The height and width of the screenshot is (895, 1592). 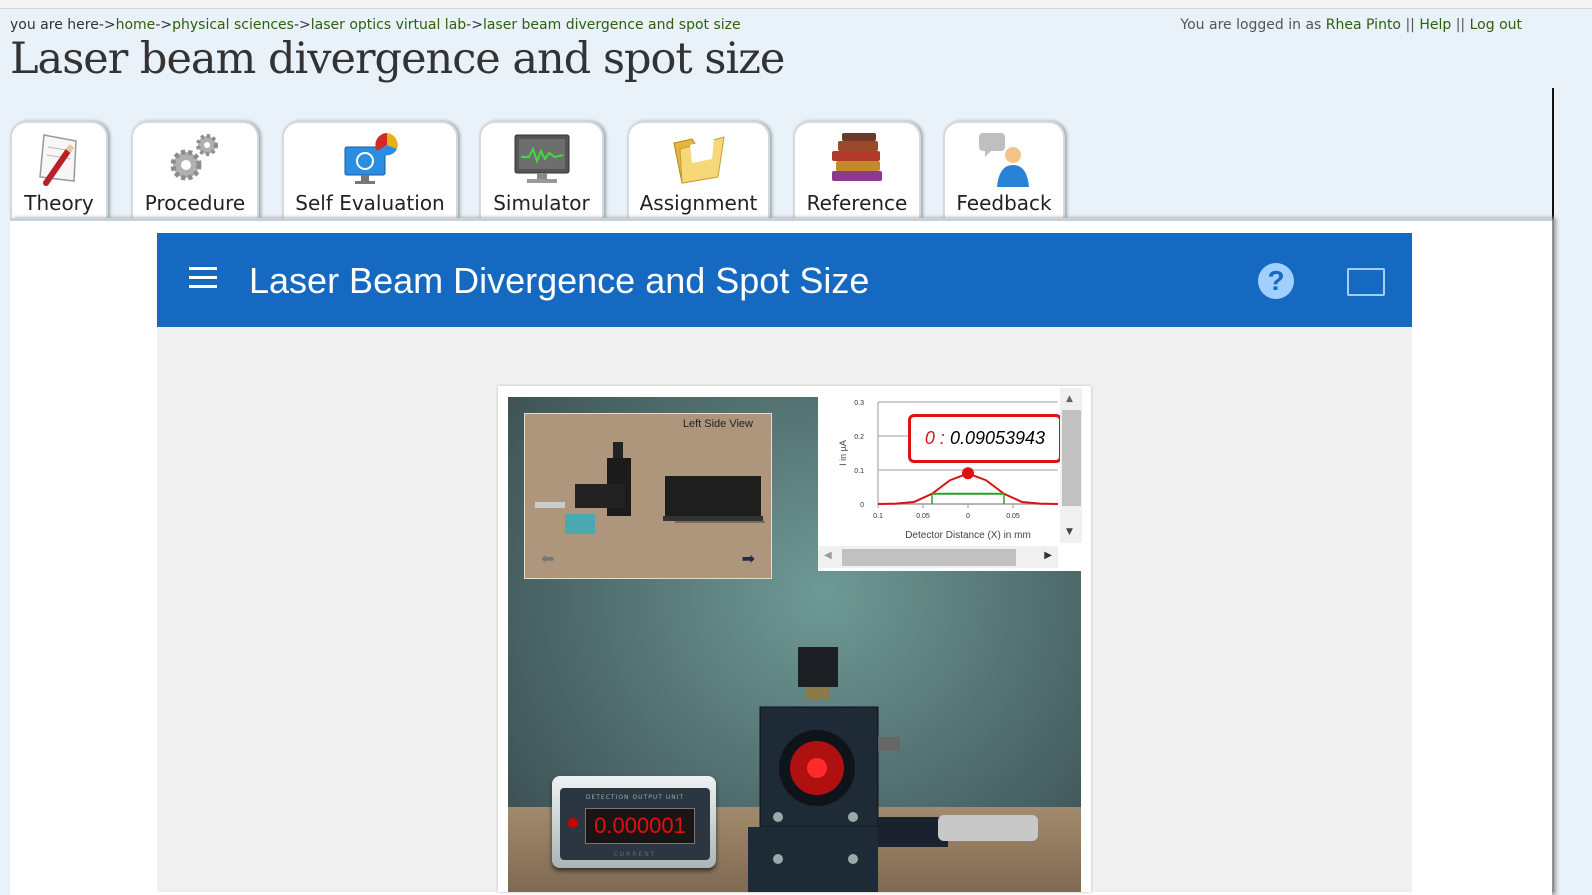 What do you see at coordinates (878, 516) in the screenshot?
I see `x-tick-label: 0.1` at bounding box center [878, 516].